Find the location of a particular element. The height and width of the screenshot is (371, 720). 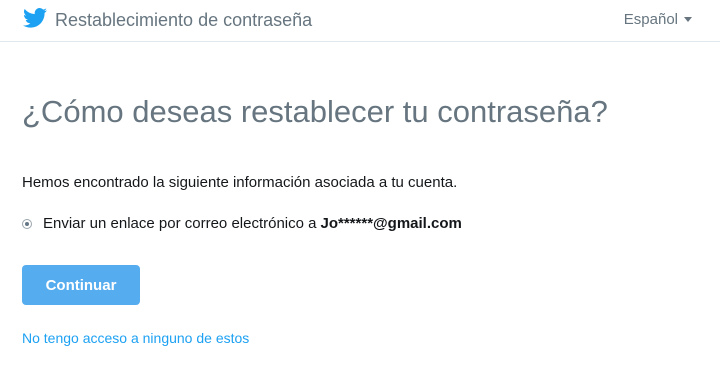

chevron-down-icon is located at coordinates (688, 19).